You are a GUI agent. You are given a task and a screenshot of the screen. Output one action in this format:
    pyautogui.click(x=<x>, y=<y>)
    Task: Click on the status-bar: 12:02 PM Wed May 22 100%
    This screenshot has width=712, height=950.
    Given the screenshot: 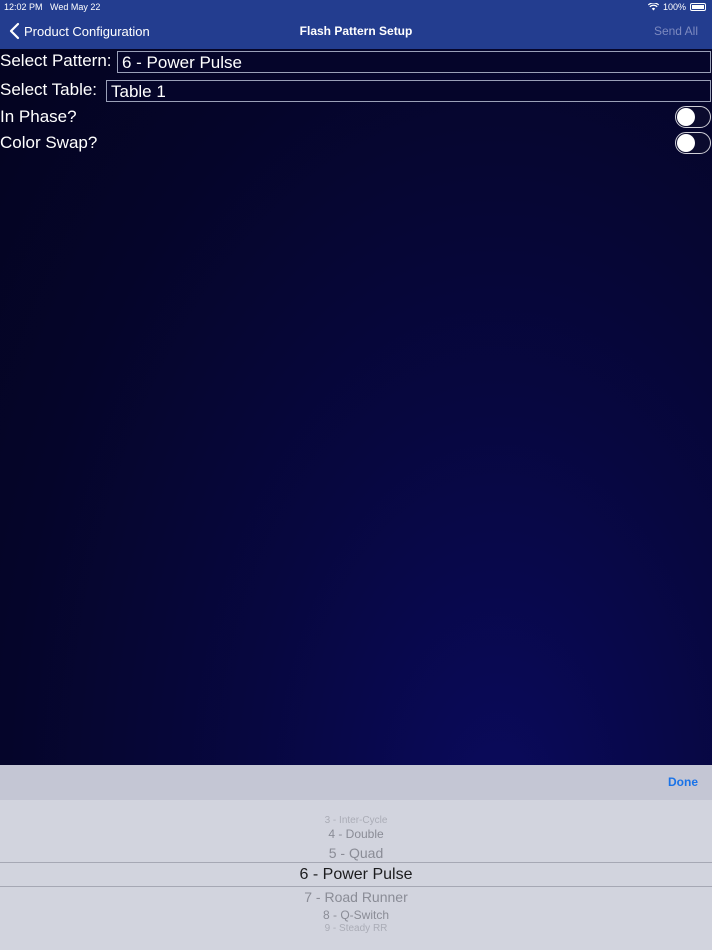 What is the action you would take?
    pyautogui.click(x=356, y=7)
    